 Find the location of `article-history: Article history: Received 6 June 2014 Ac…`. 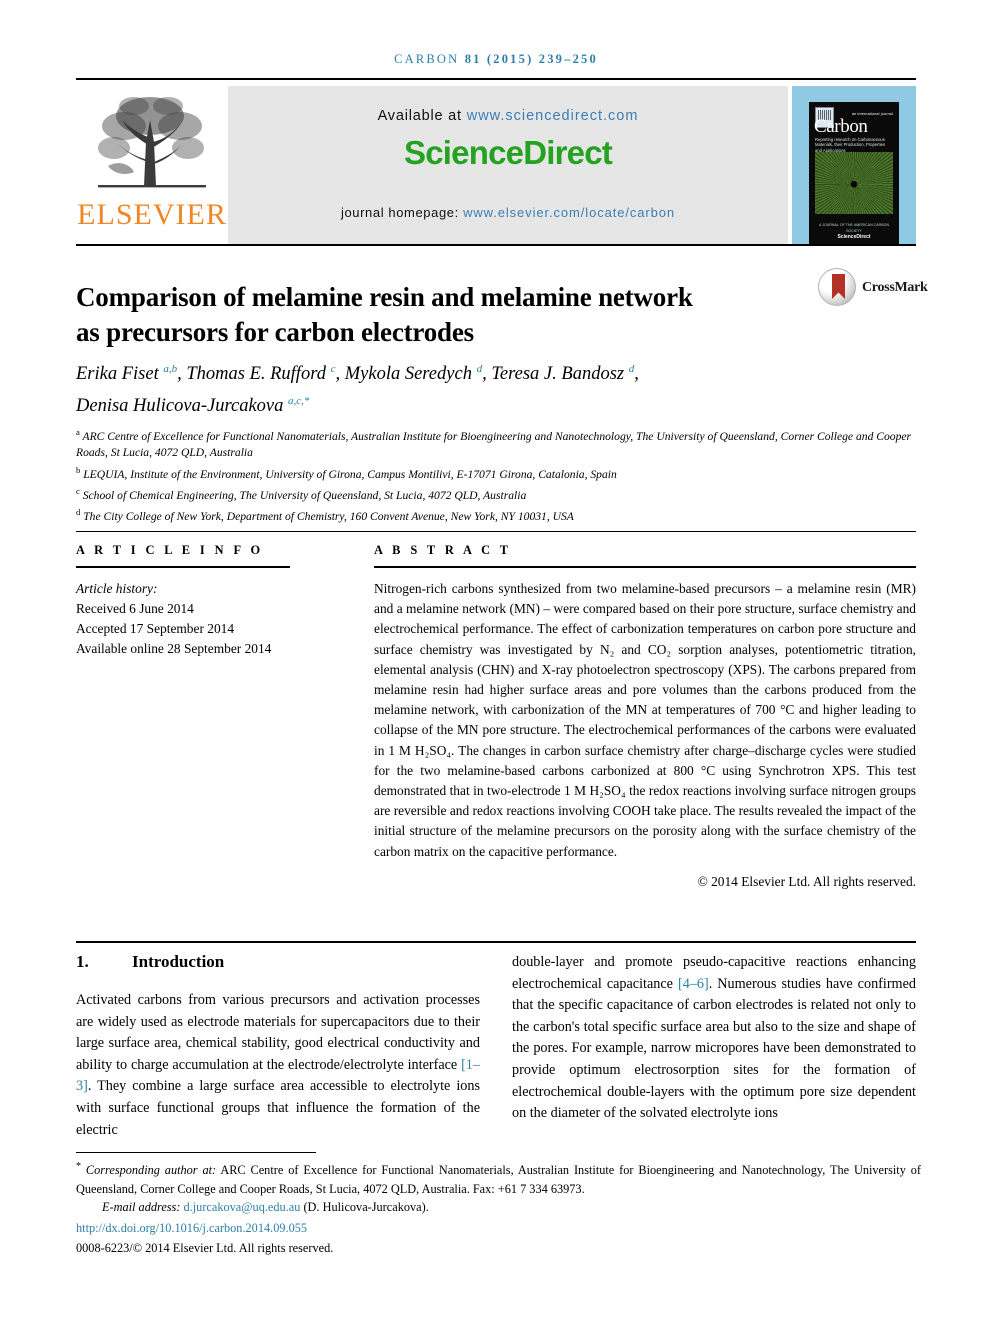

article-history: Article history: Received 6 June 2014 Ac… is located at coordinates (210, 619).